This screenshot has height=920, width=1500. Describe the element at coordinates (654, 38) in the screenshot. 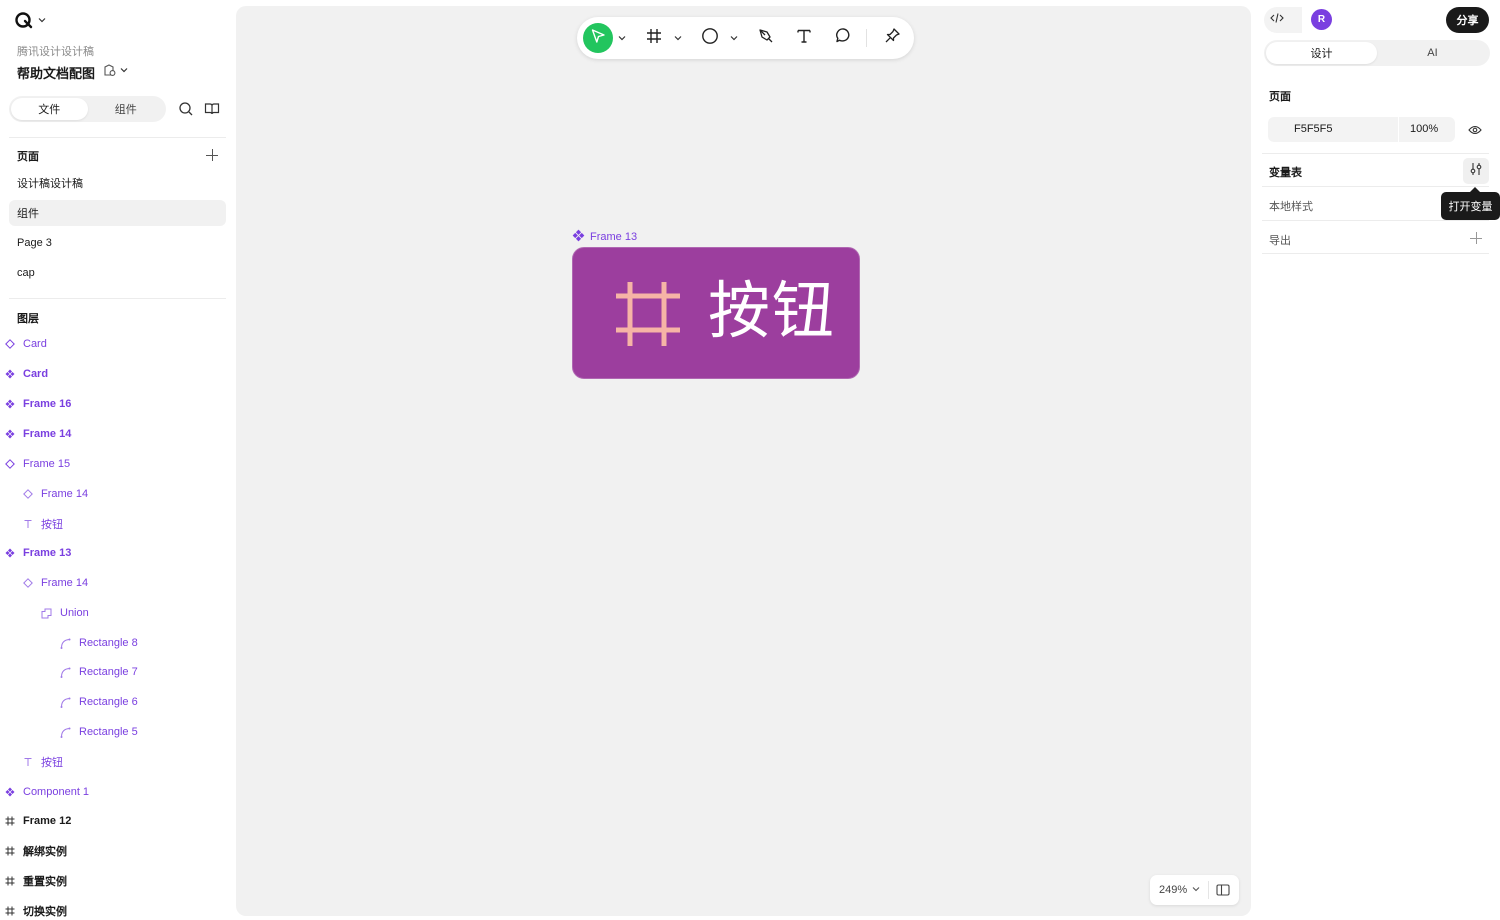

I see `frame-tool-button` at that location.